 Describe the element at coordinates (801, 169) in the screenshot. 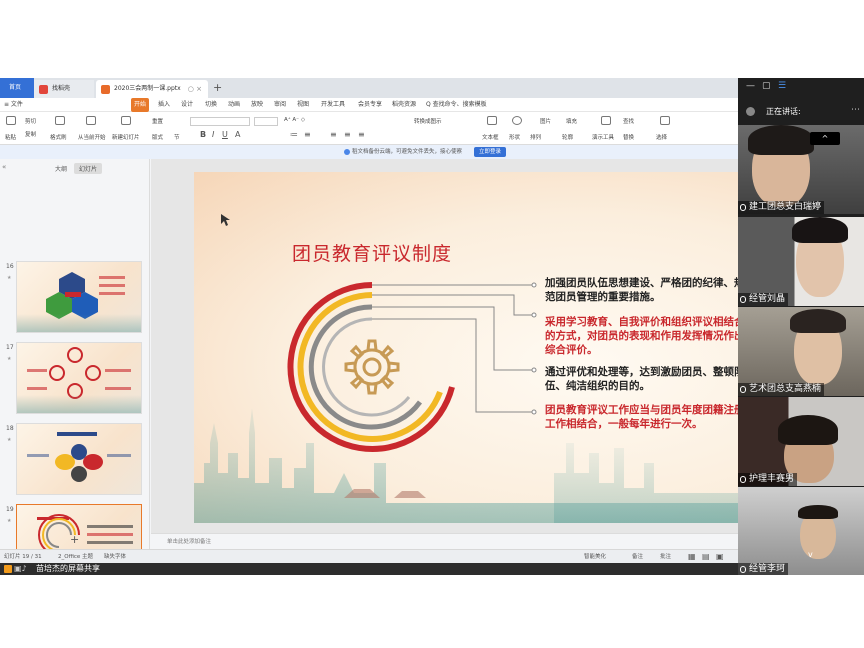

I see `participant-tile: 建工团总支白瑞婷` at that location.